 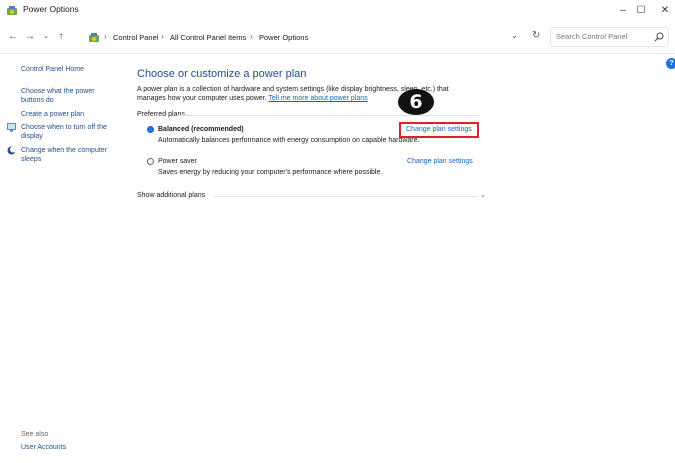 What do you see at coordinates (208, 37) in the screenshot?
I see `breadcrumb-all-items: All Control Panel Items` at bounding box center [208, 37].